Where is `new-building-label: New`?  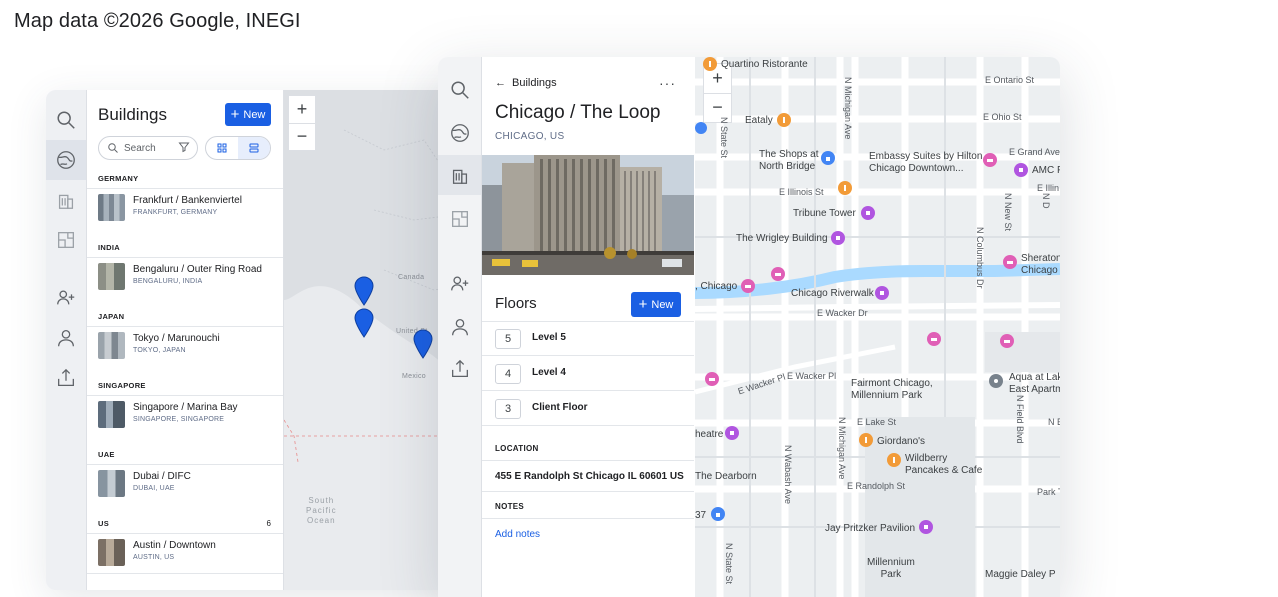
new-building-label: New is located at coordinates (254, 114).